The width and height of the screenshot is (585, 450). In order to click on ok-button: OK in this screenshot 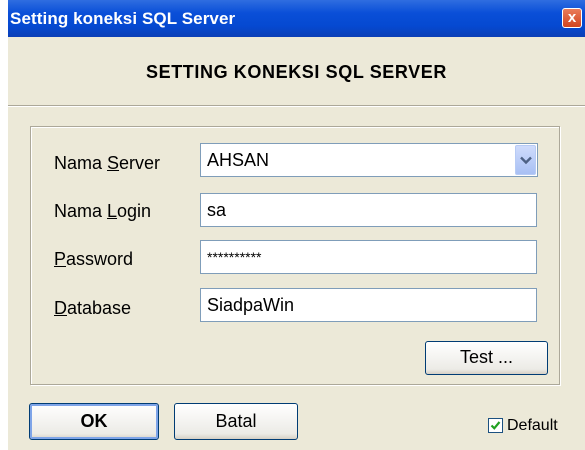, I will do `click(94, 421)`.